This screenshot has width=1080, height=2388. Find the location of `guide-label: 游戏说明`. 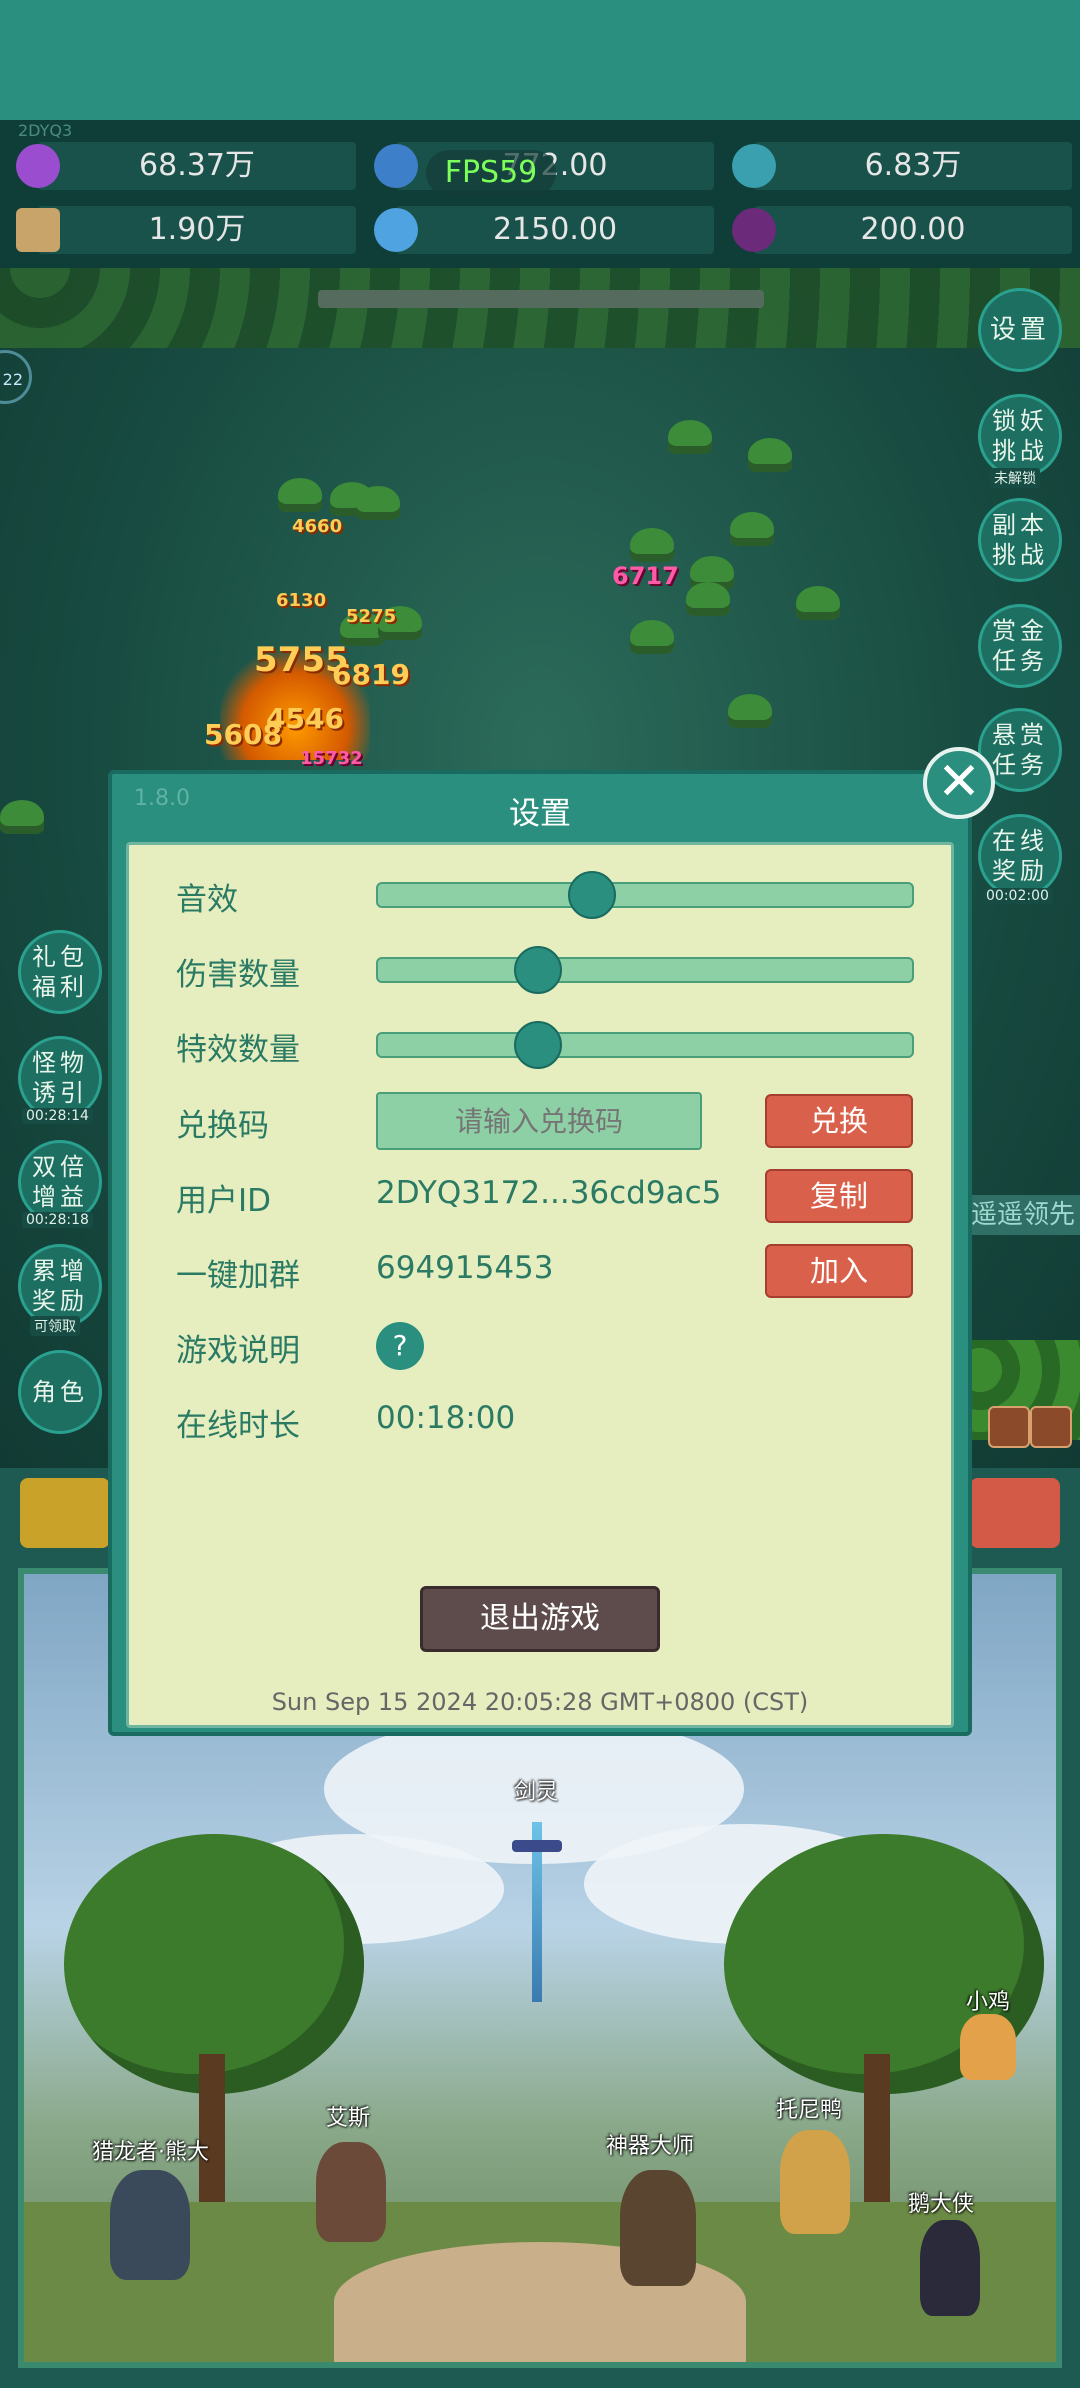

guide-label: 游戏说明 is located at coordinates (238, 1351).